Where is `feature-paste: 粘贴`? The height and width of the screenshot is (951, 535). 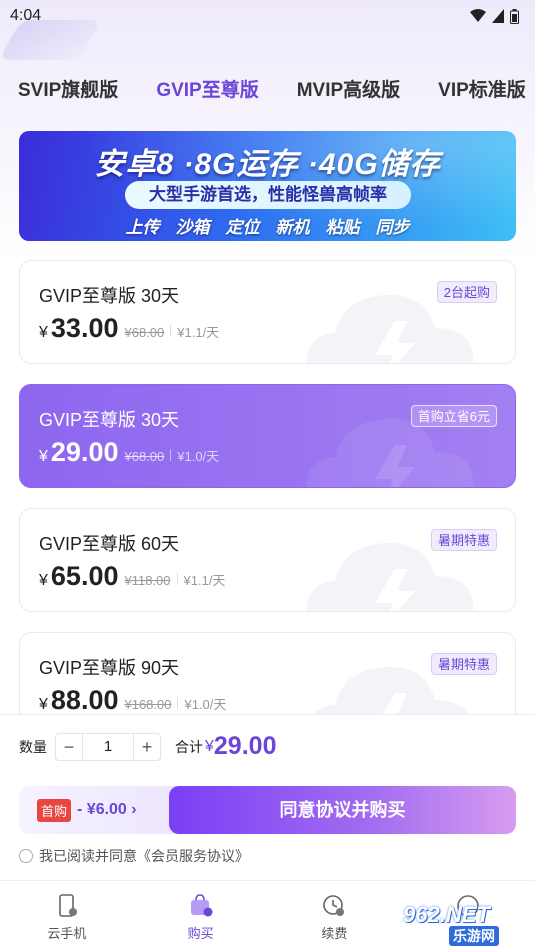 feature-paste: 粘贴 is located at coordinates (342, 227).